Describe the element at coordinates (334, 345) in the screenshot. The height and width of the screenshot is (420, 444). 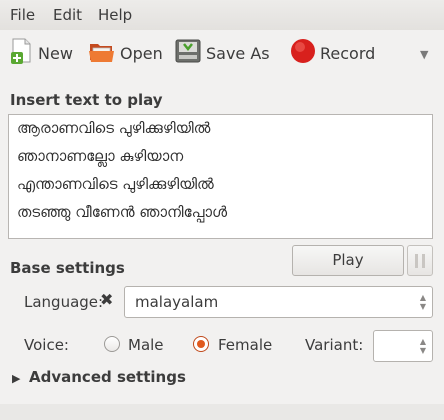
I see `variant-label: Variant:` at that location.